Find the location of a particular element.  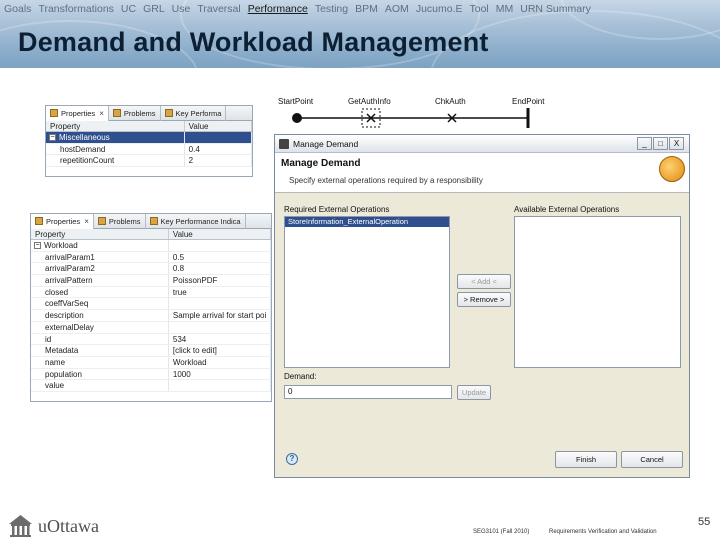

update-button: Update is located at coordinates (474, 392).